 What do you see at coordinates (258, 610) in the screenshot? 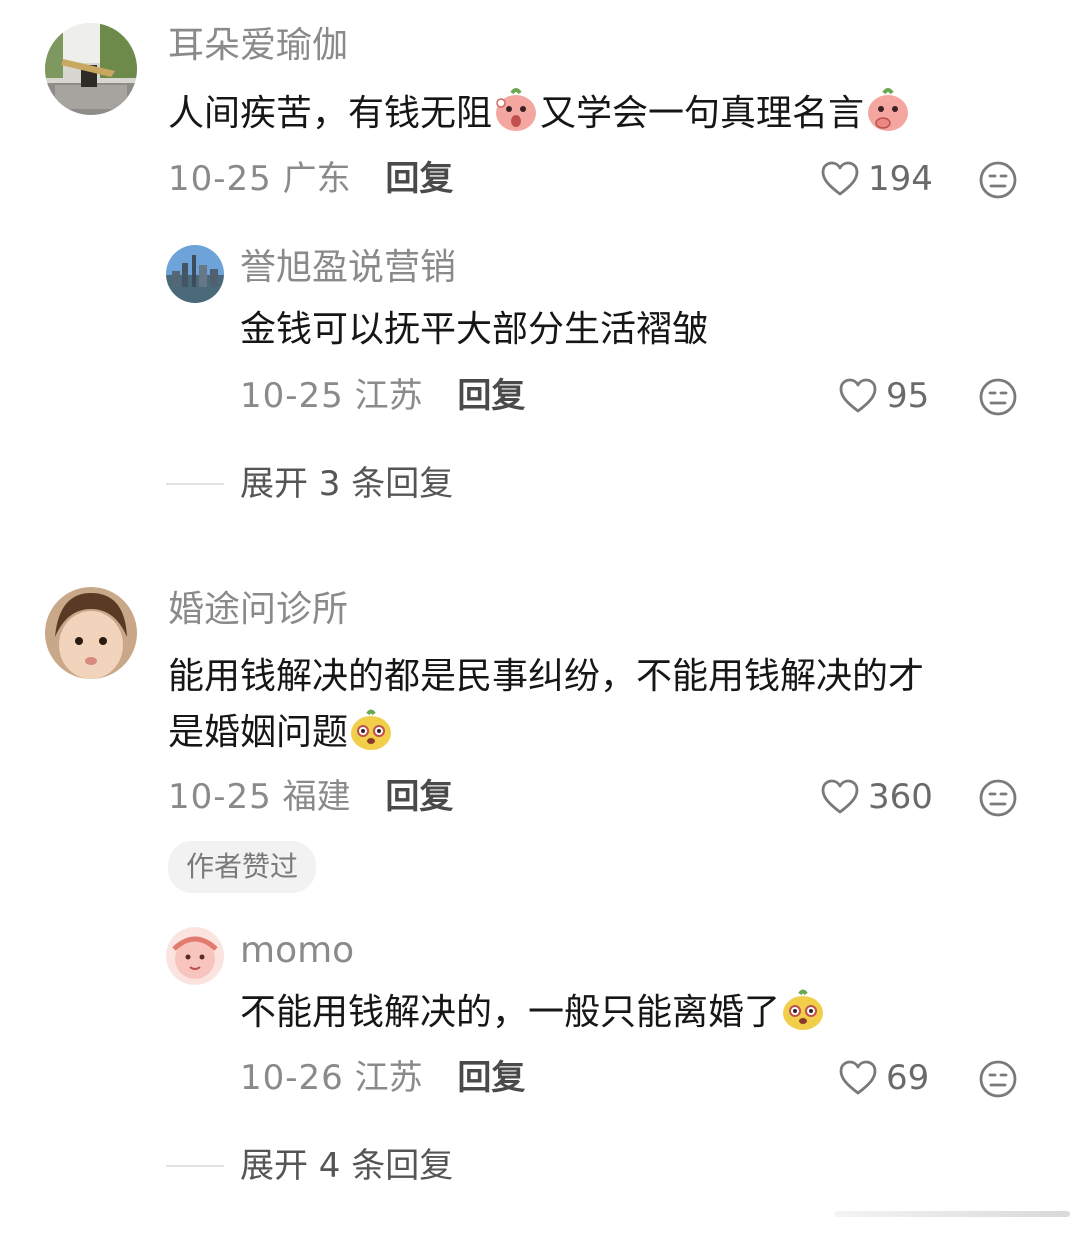
I see `comment-username: 婚途问诊所` at bounding box center [258, 610].